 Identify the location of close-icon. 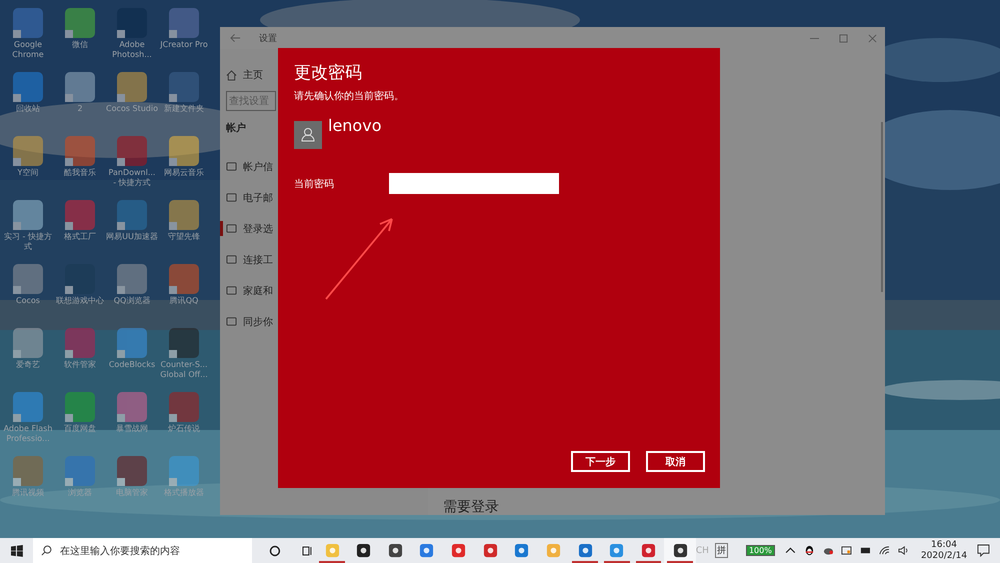
(872, 38).